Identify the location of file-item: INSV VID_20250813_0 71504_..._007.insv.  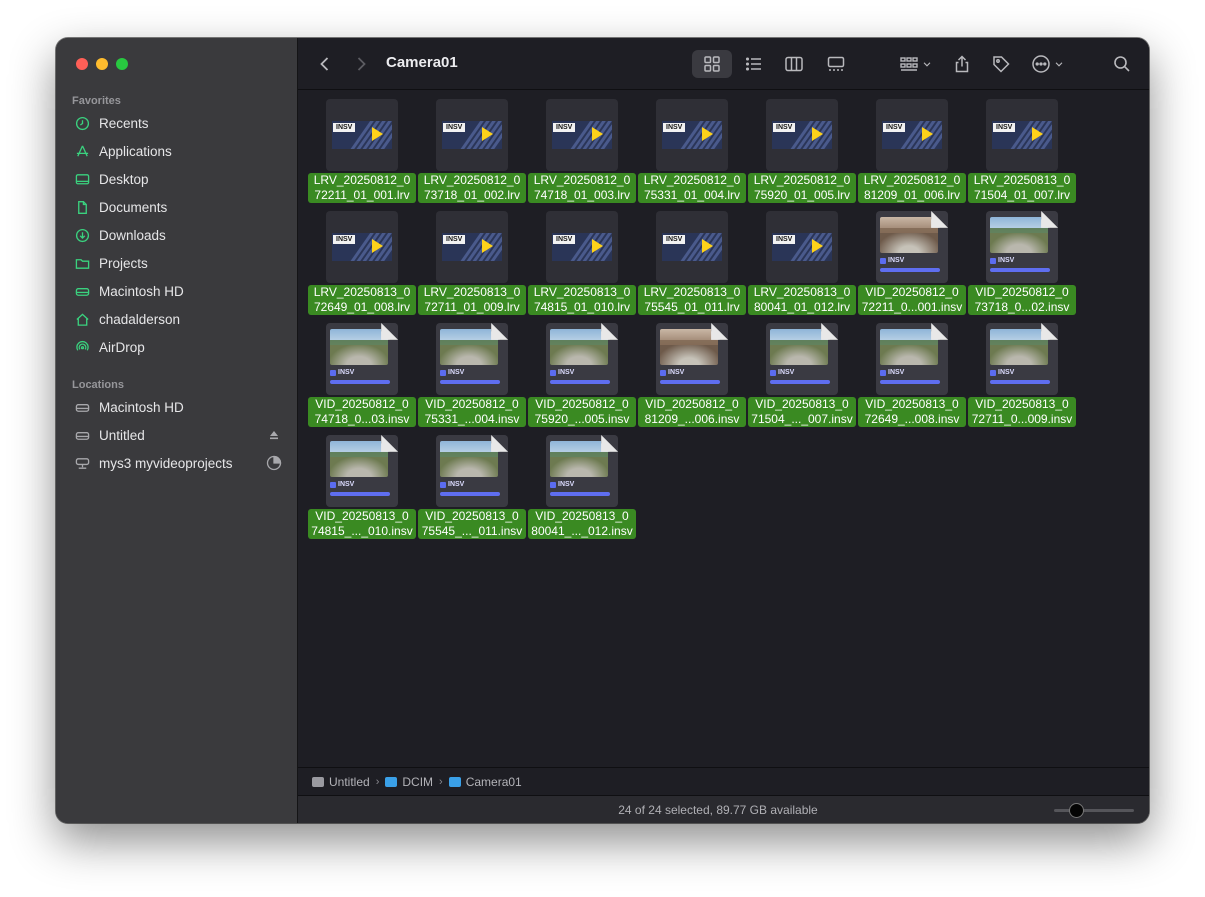
(802, 371).